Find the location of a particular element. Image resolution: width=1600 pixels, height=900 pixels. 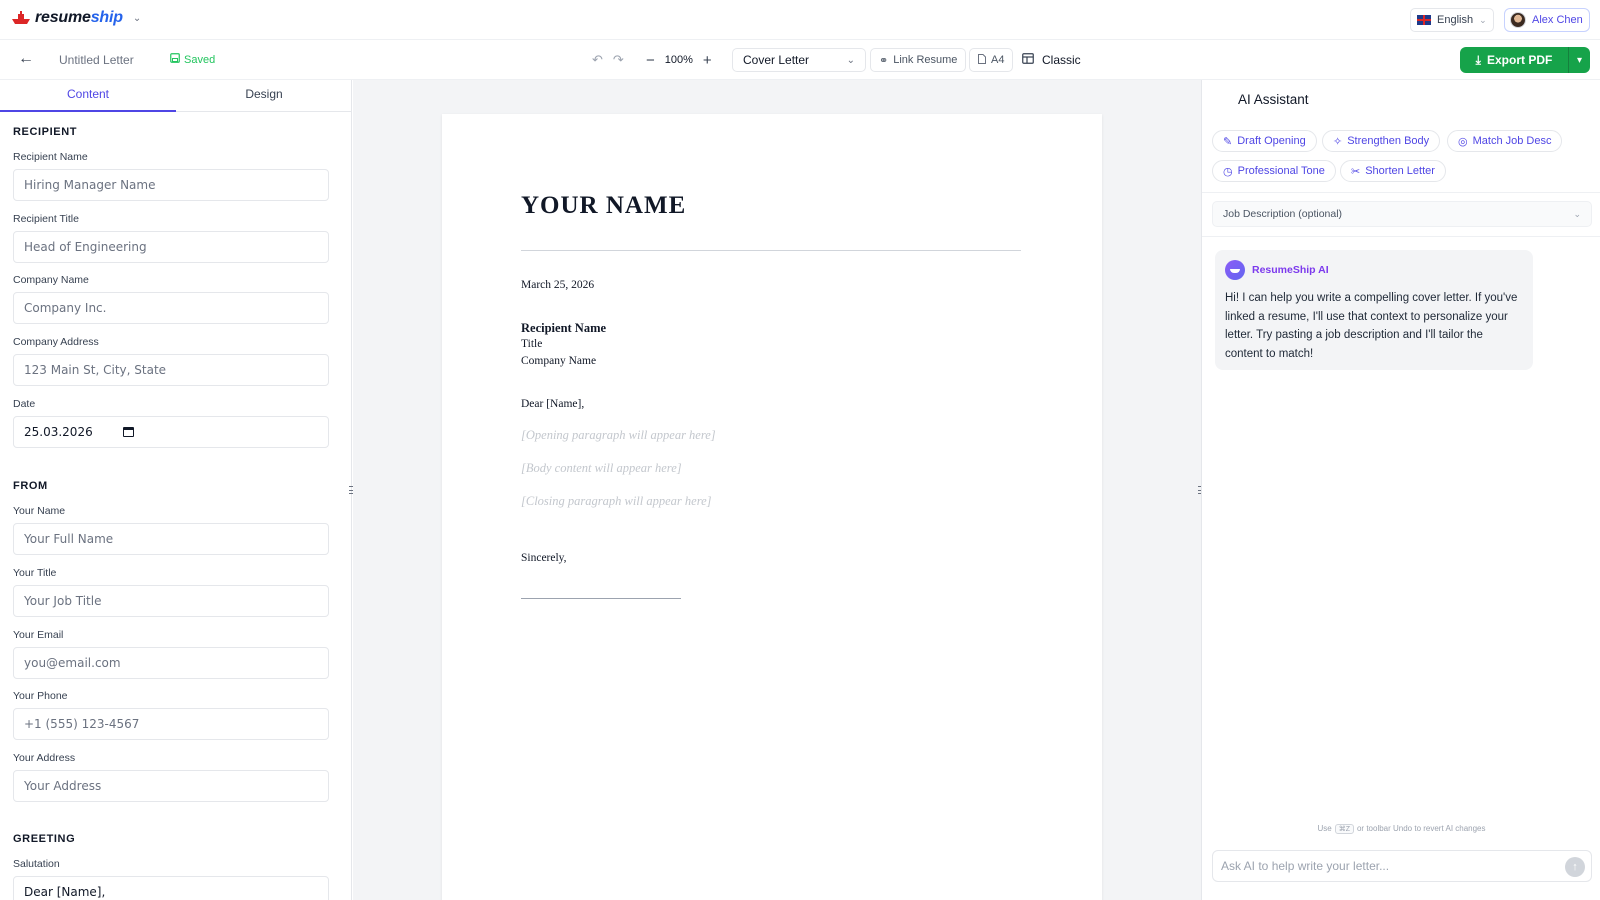

language-selector: English ⌄ is located at coordinates (1452, 20).